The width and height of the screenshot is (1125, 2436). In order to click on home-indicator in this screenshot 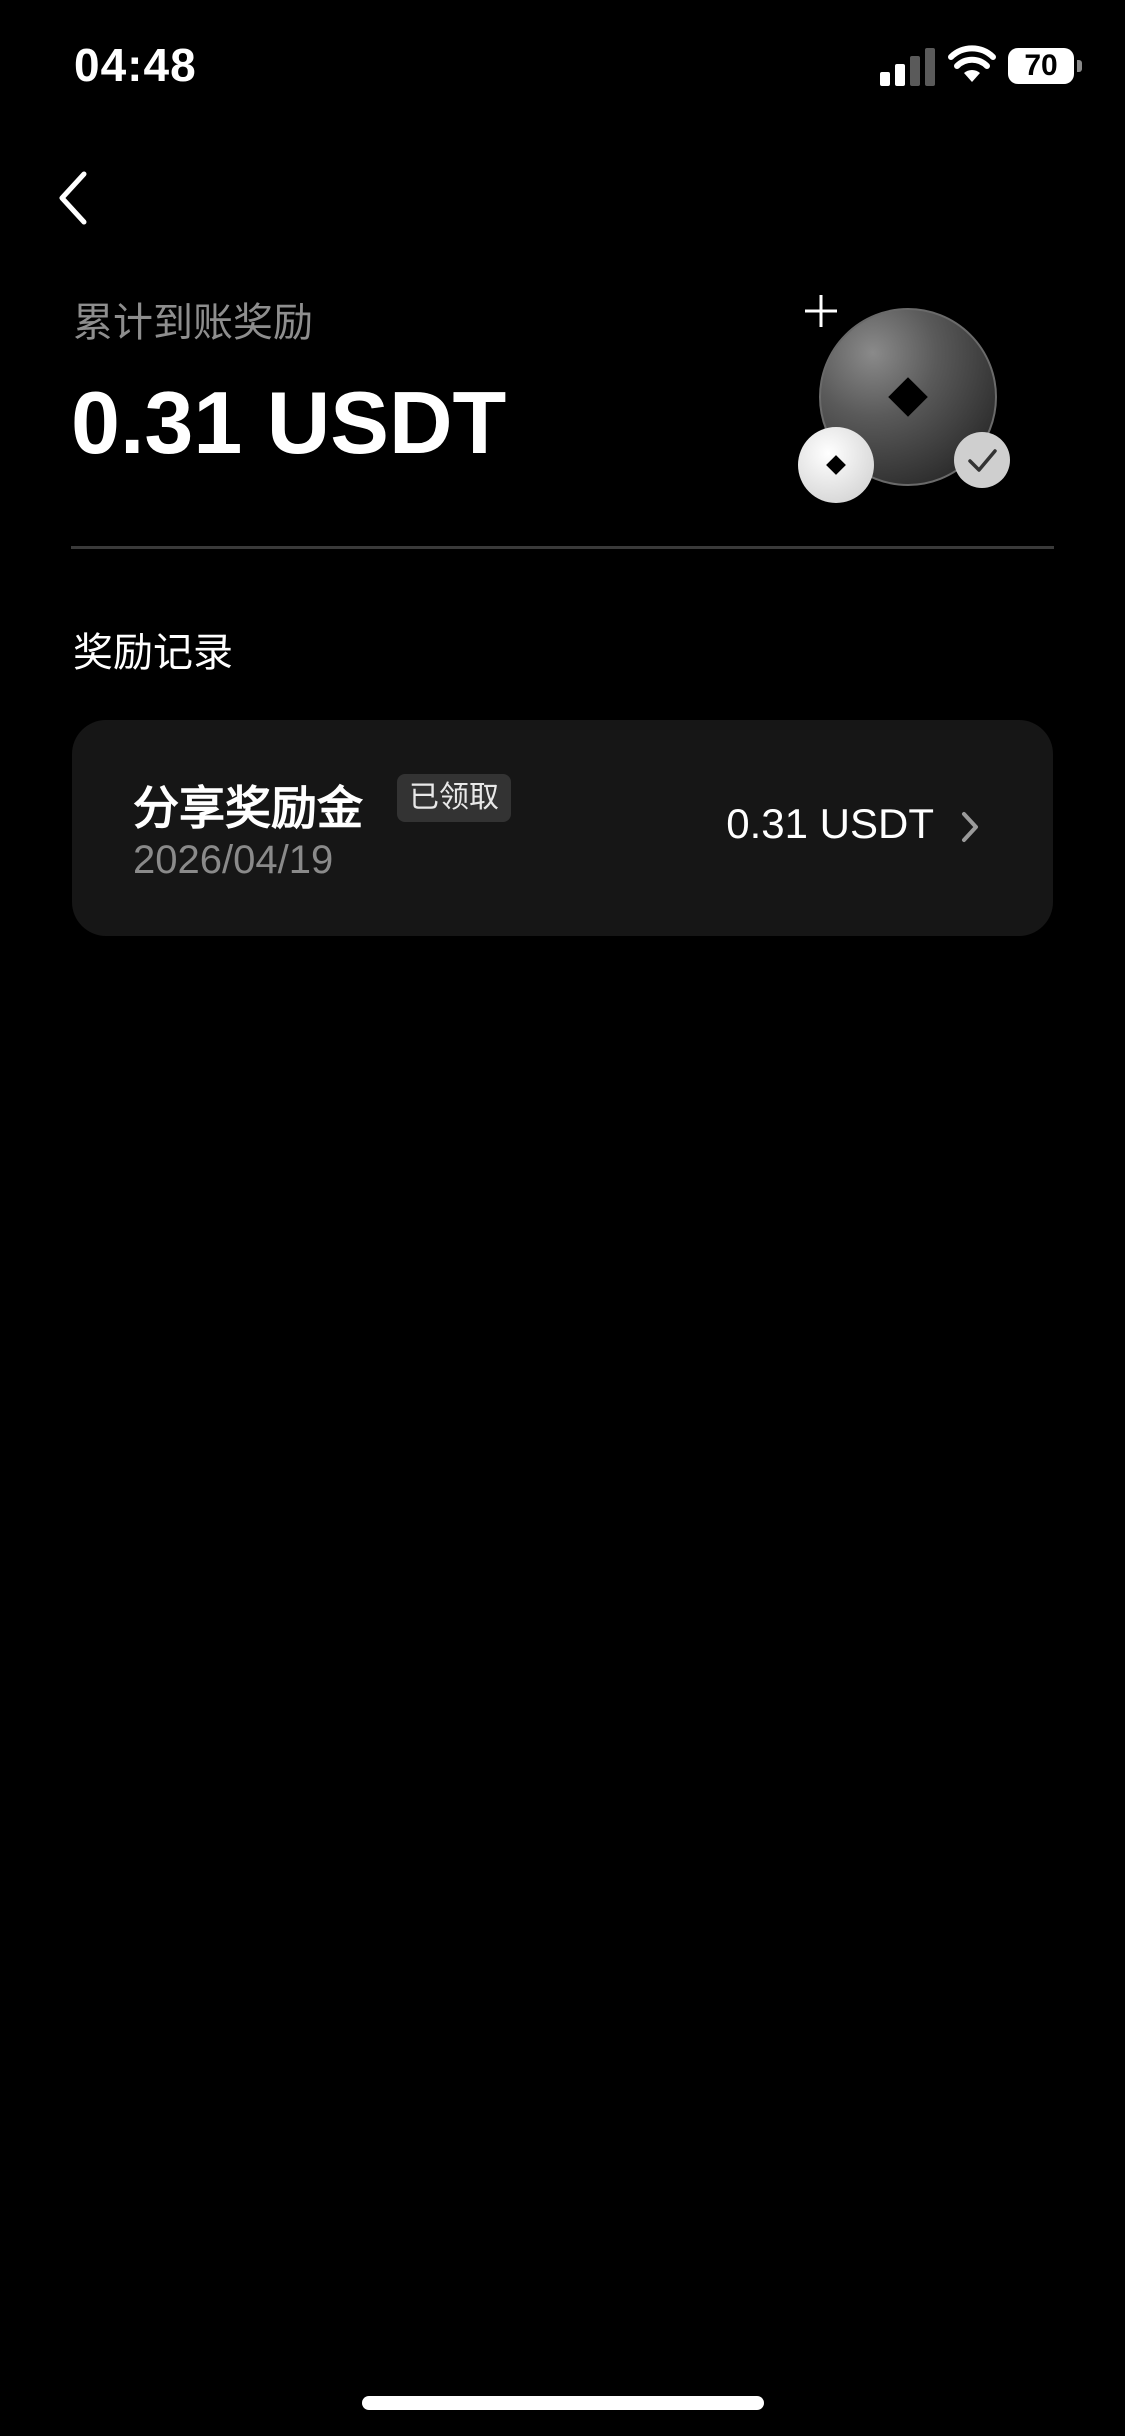, I will do `click(563, 2403)`.